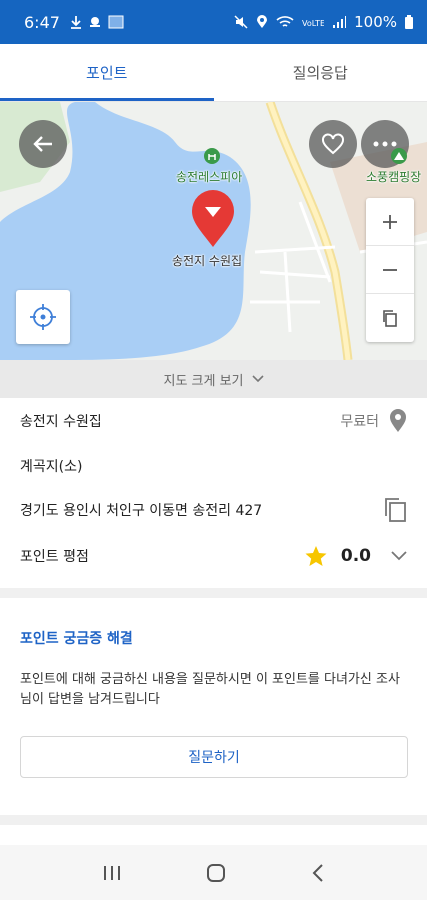  I want to click on tab-point: 포인트, so click(107, 72).